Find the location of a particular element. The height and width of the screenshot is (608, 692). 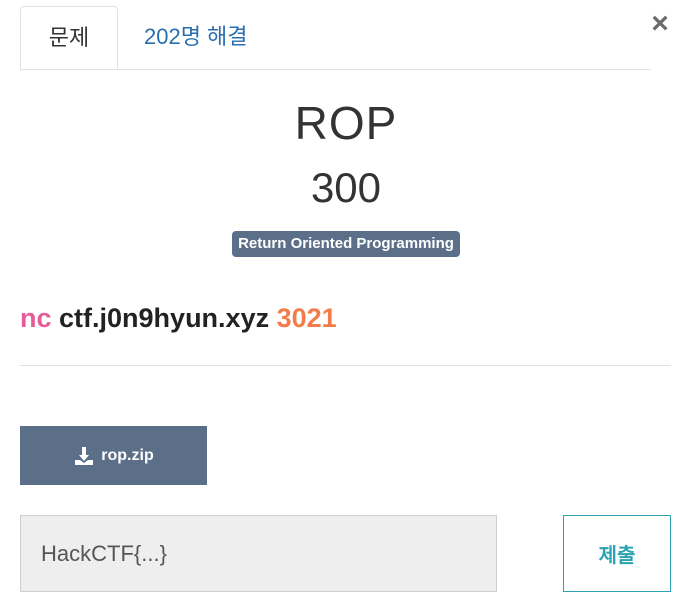

category-tag-wrap: Return Oriented Programming is located at coordinates (346, 244).